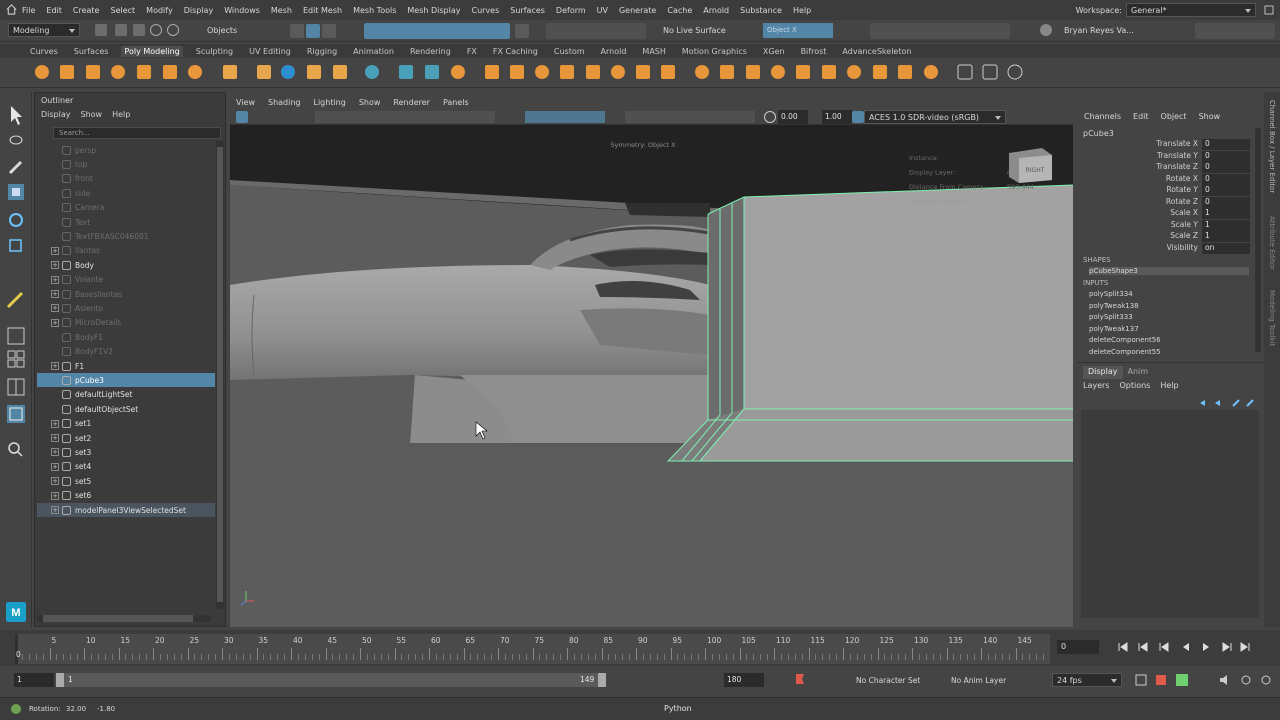  Describe the element at coordinates (126, 265) in the screenshot. I see `outliner-item: + Body` at that location.